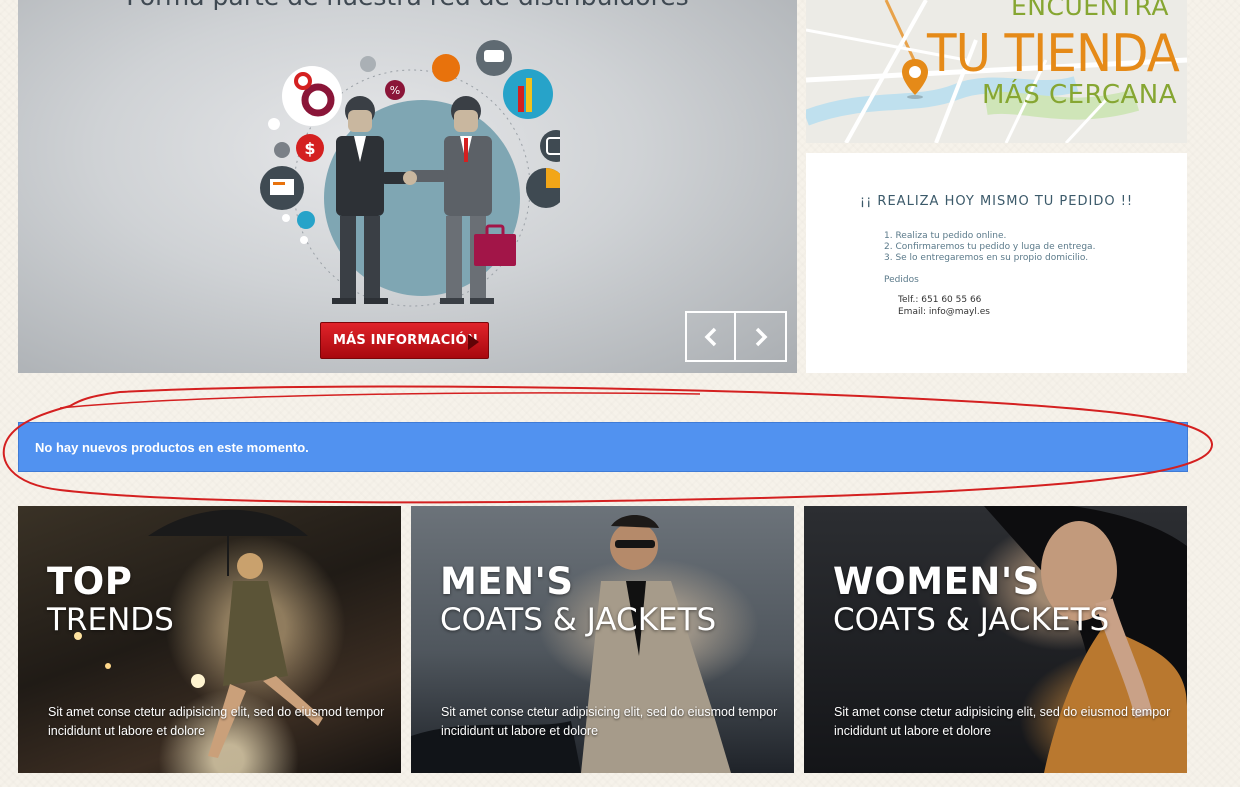 This screenshot has width=1240, height=787. Describe the element at coordinates (90, 581) in the screenshot. I see `banner-heading: TOP` at that location.